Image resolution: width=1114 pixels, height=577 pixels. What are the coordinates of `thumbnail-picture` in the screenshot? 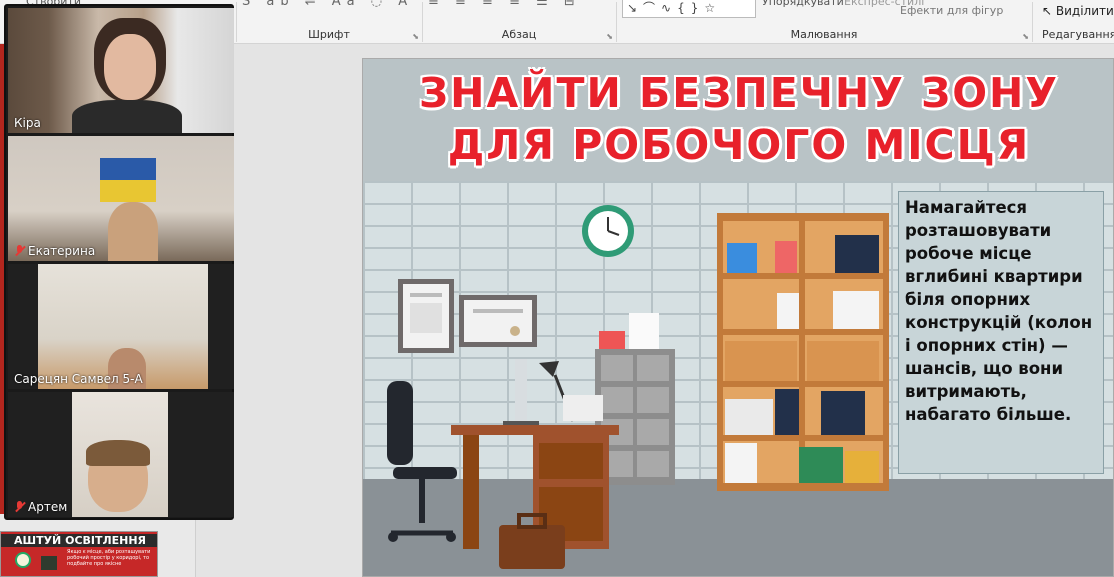 It's located at (49, 563).